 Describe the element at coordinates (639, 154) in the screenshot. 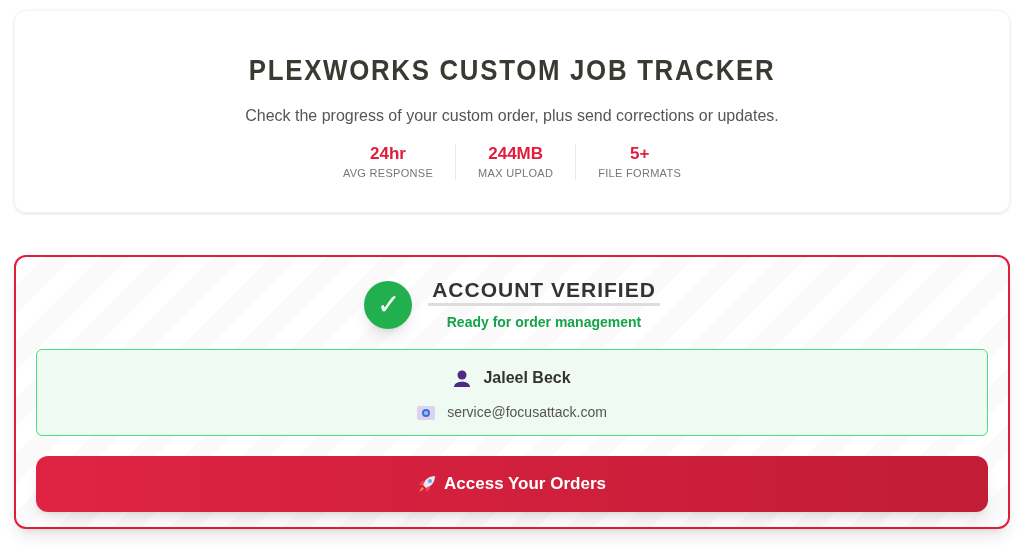

I see `stat-value: 5+` at that location.